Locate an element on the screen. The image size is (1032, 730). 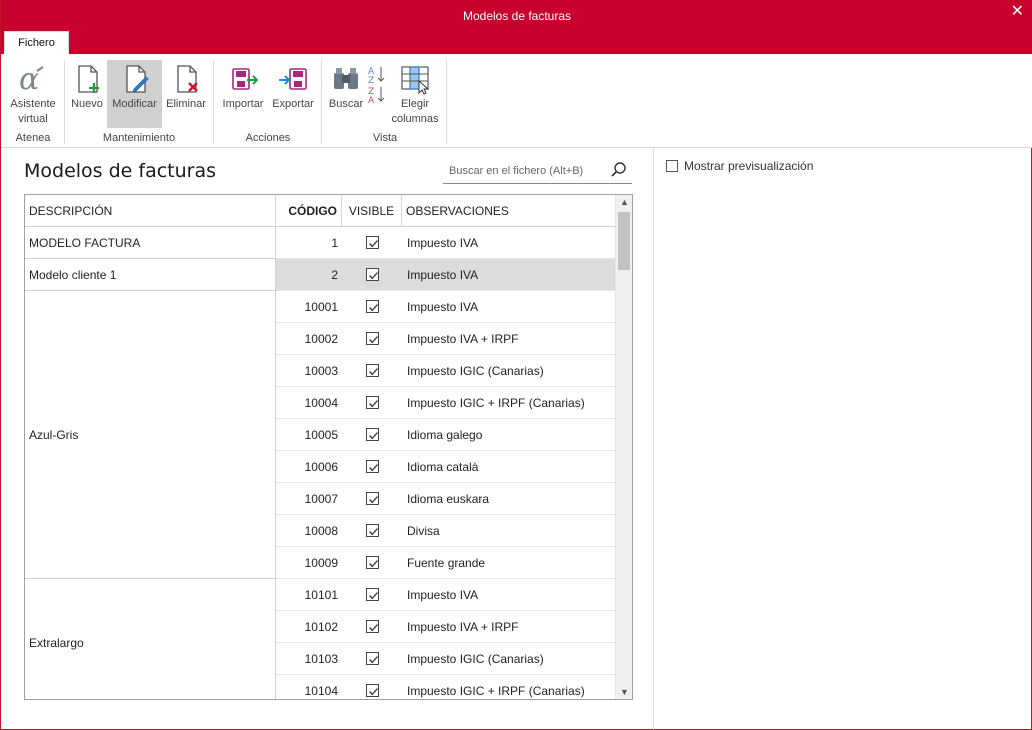
column-header-codigo: CÓDIGO is located at coordinates (309, 211).